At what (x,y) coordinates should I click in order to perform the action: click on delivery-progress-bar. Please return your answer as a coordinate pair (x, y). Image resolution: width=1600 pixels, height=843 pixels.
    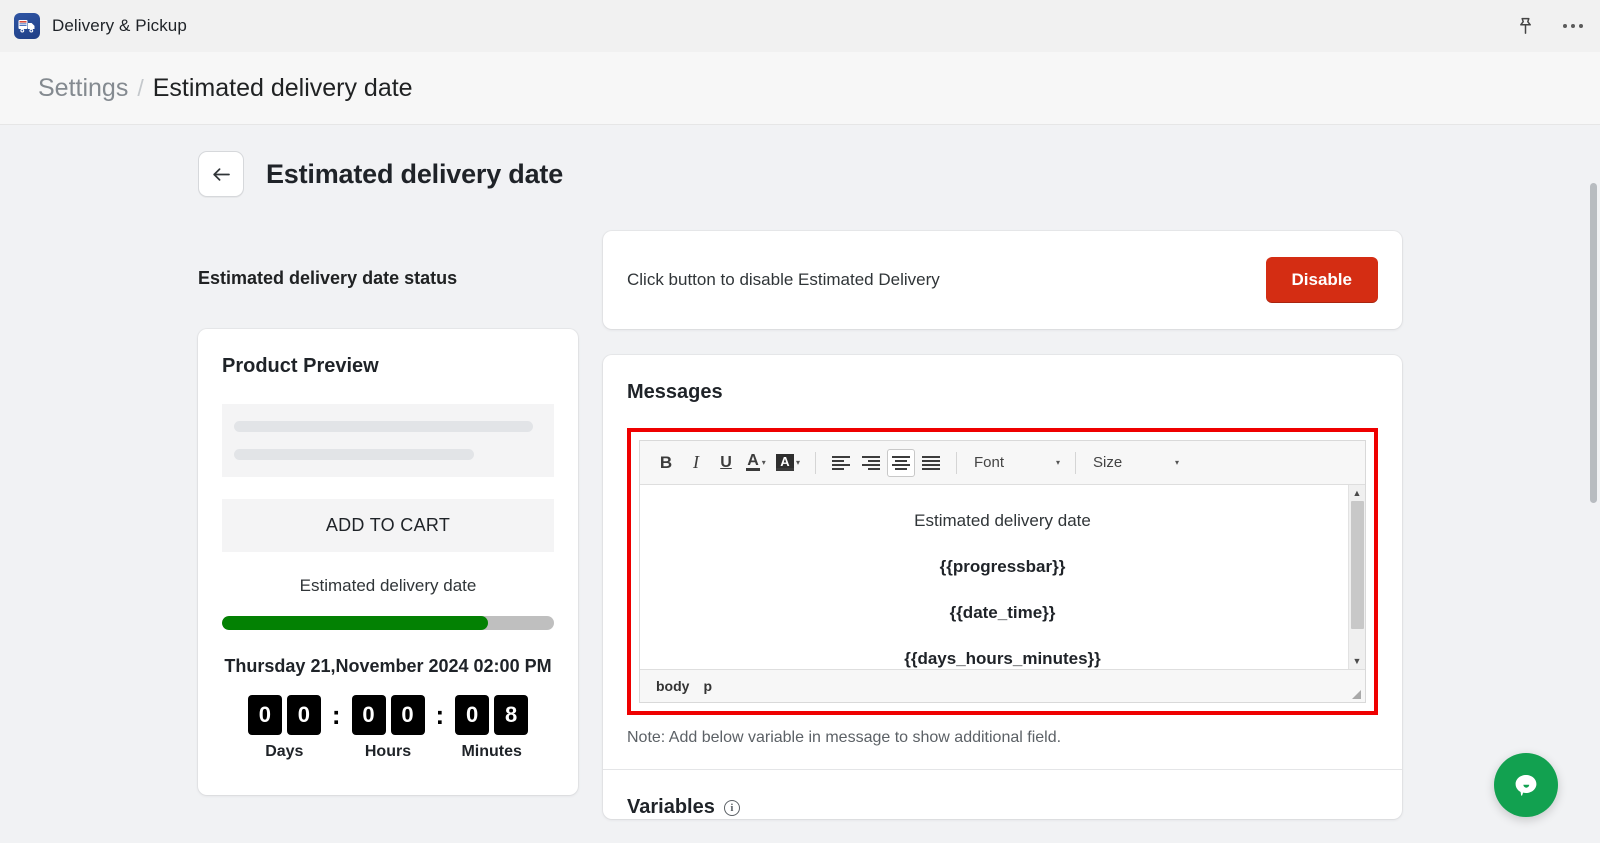
    Looking at the image, I should click on (388, 623).